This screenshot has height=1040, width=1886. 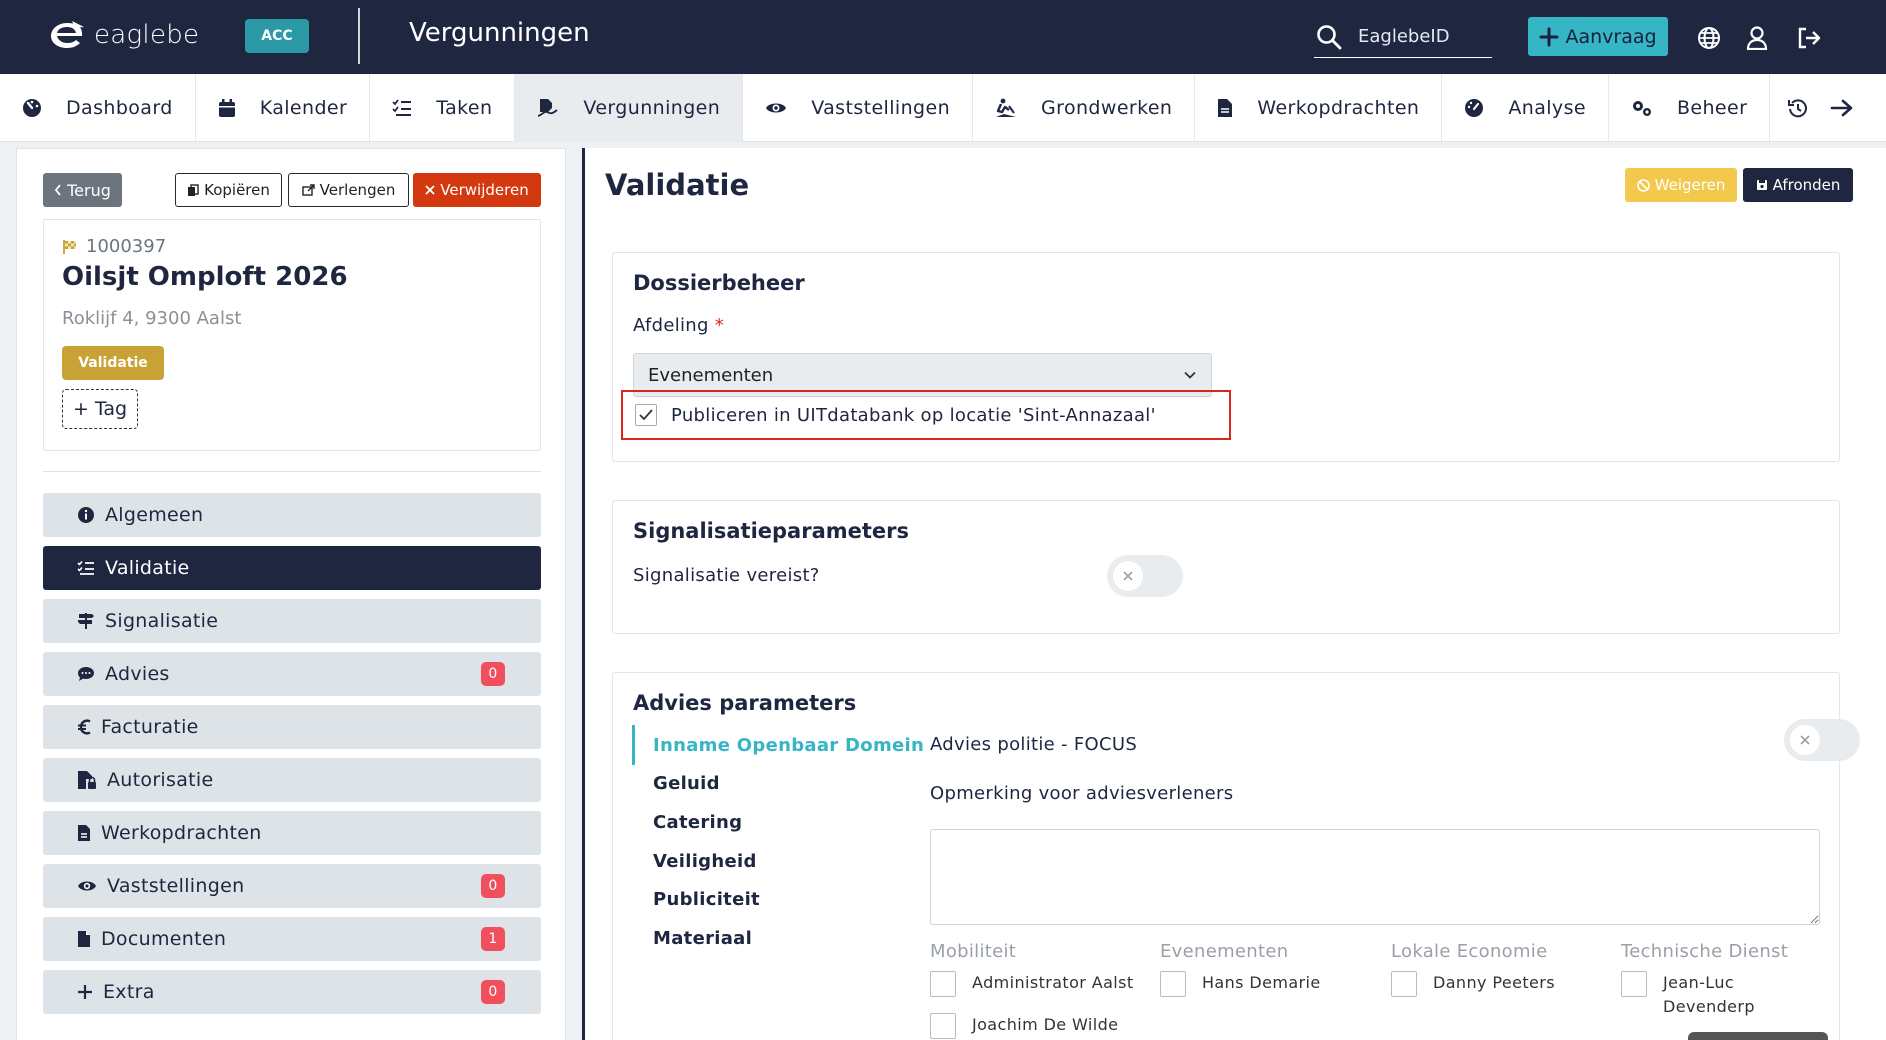 What do you see at coordinates (702, 938) in the screenshot?
I see `tab-materiaal: Materiaal` at bounding box center [702, 938].